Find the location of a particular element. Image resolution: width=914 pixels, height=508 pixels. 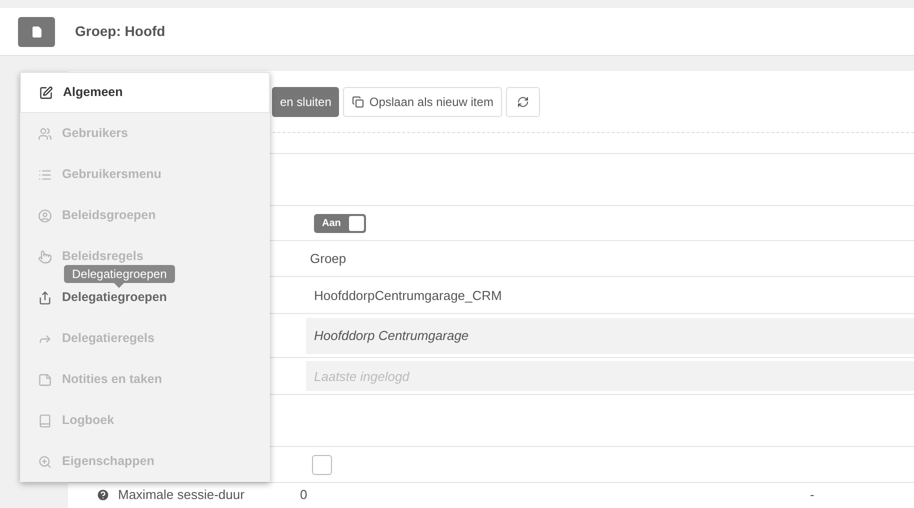

readonly-field: Hoofddorp Centrumgarage is located at coordinates (610, 336).